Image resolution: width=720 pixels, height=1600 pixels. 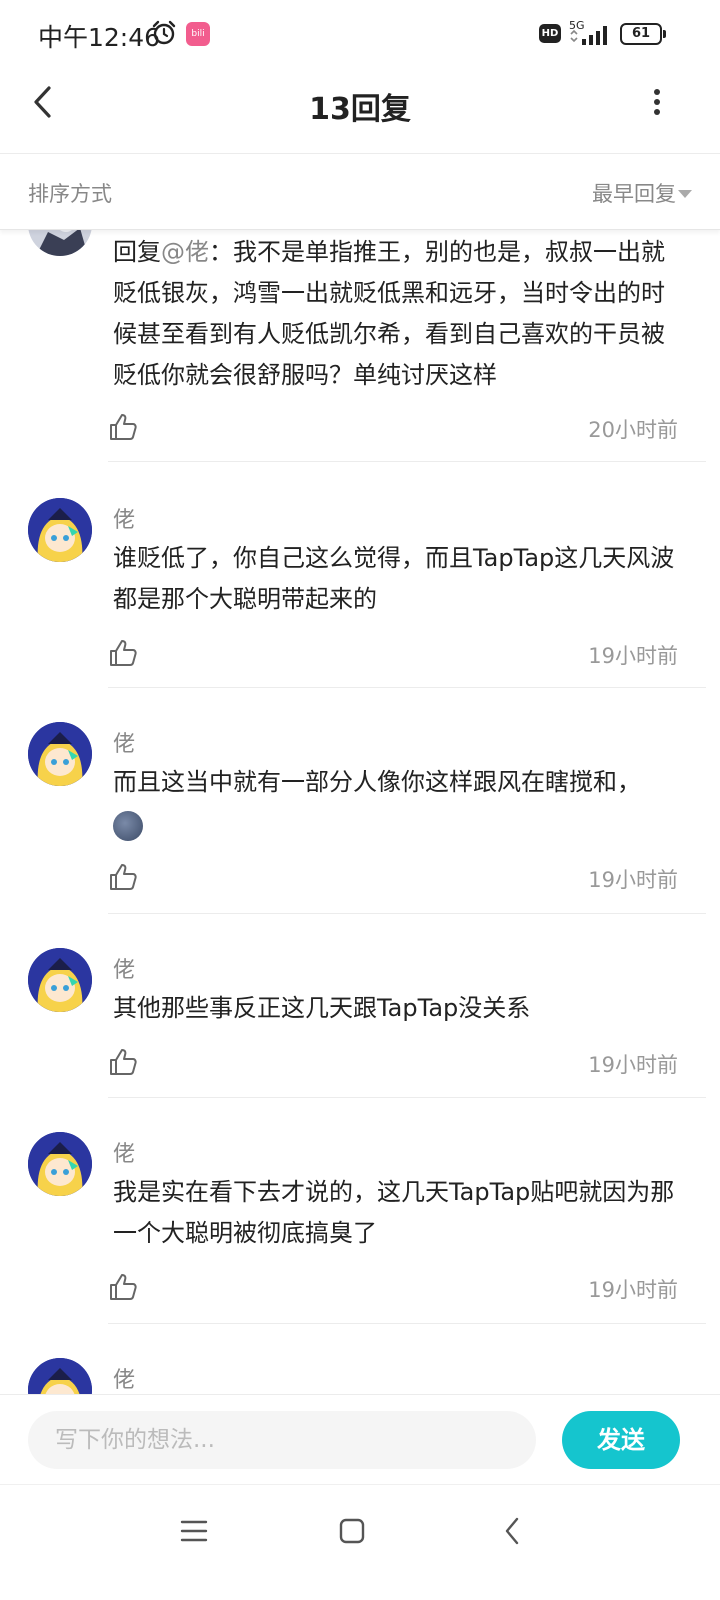 I want to click on reply-content: 我是实在看下去才说的，这几天TapTap贴吧就因为那一个大聪明被彻底搞臭了, so click(x=394, y=1212).